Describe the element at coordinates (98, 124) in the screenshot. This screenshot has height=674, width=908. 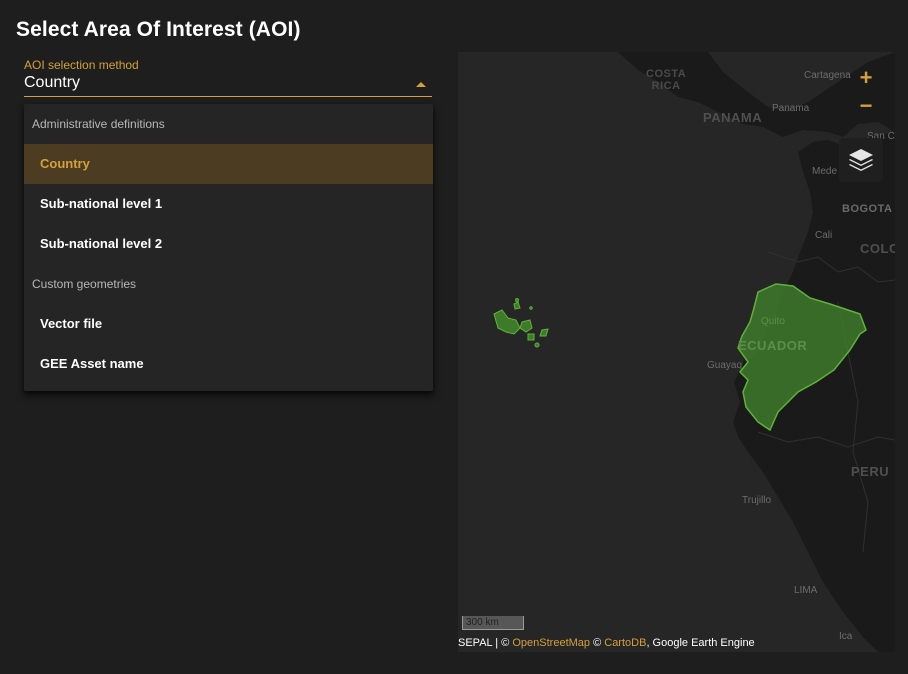
I see `menu-subheader-administrative: Administrative definitions` at that location.